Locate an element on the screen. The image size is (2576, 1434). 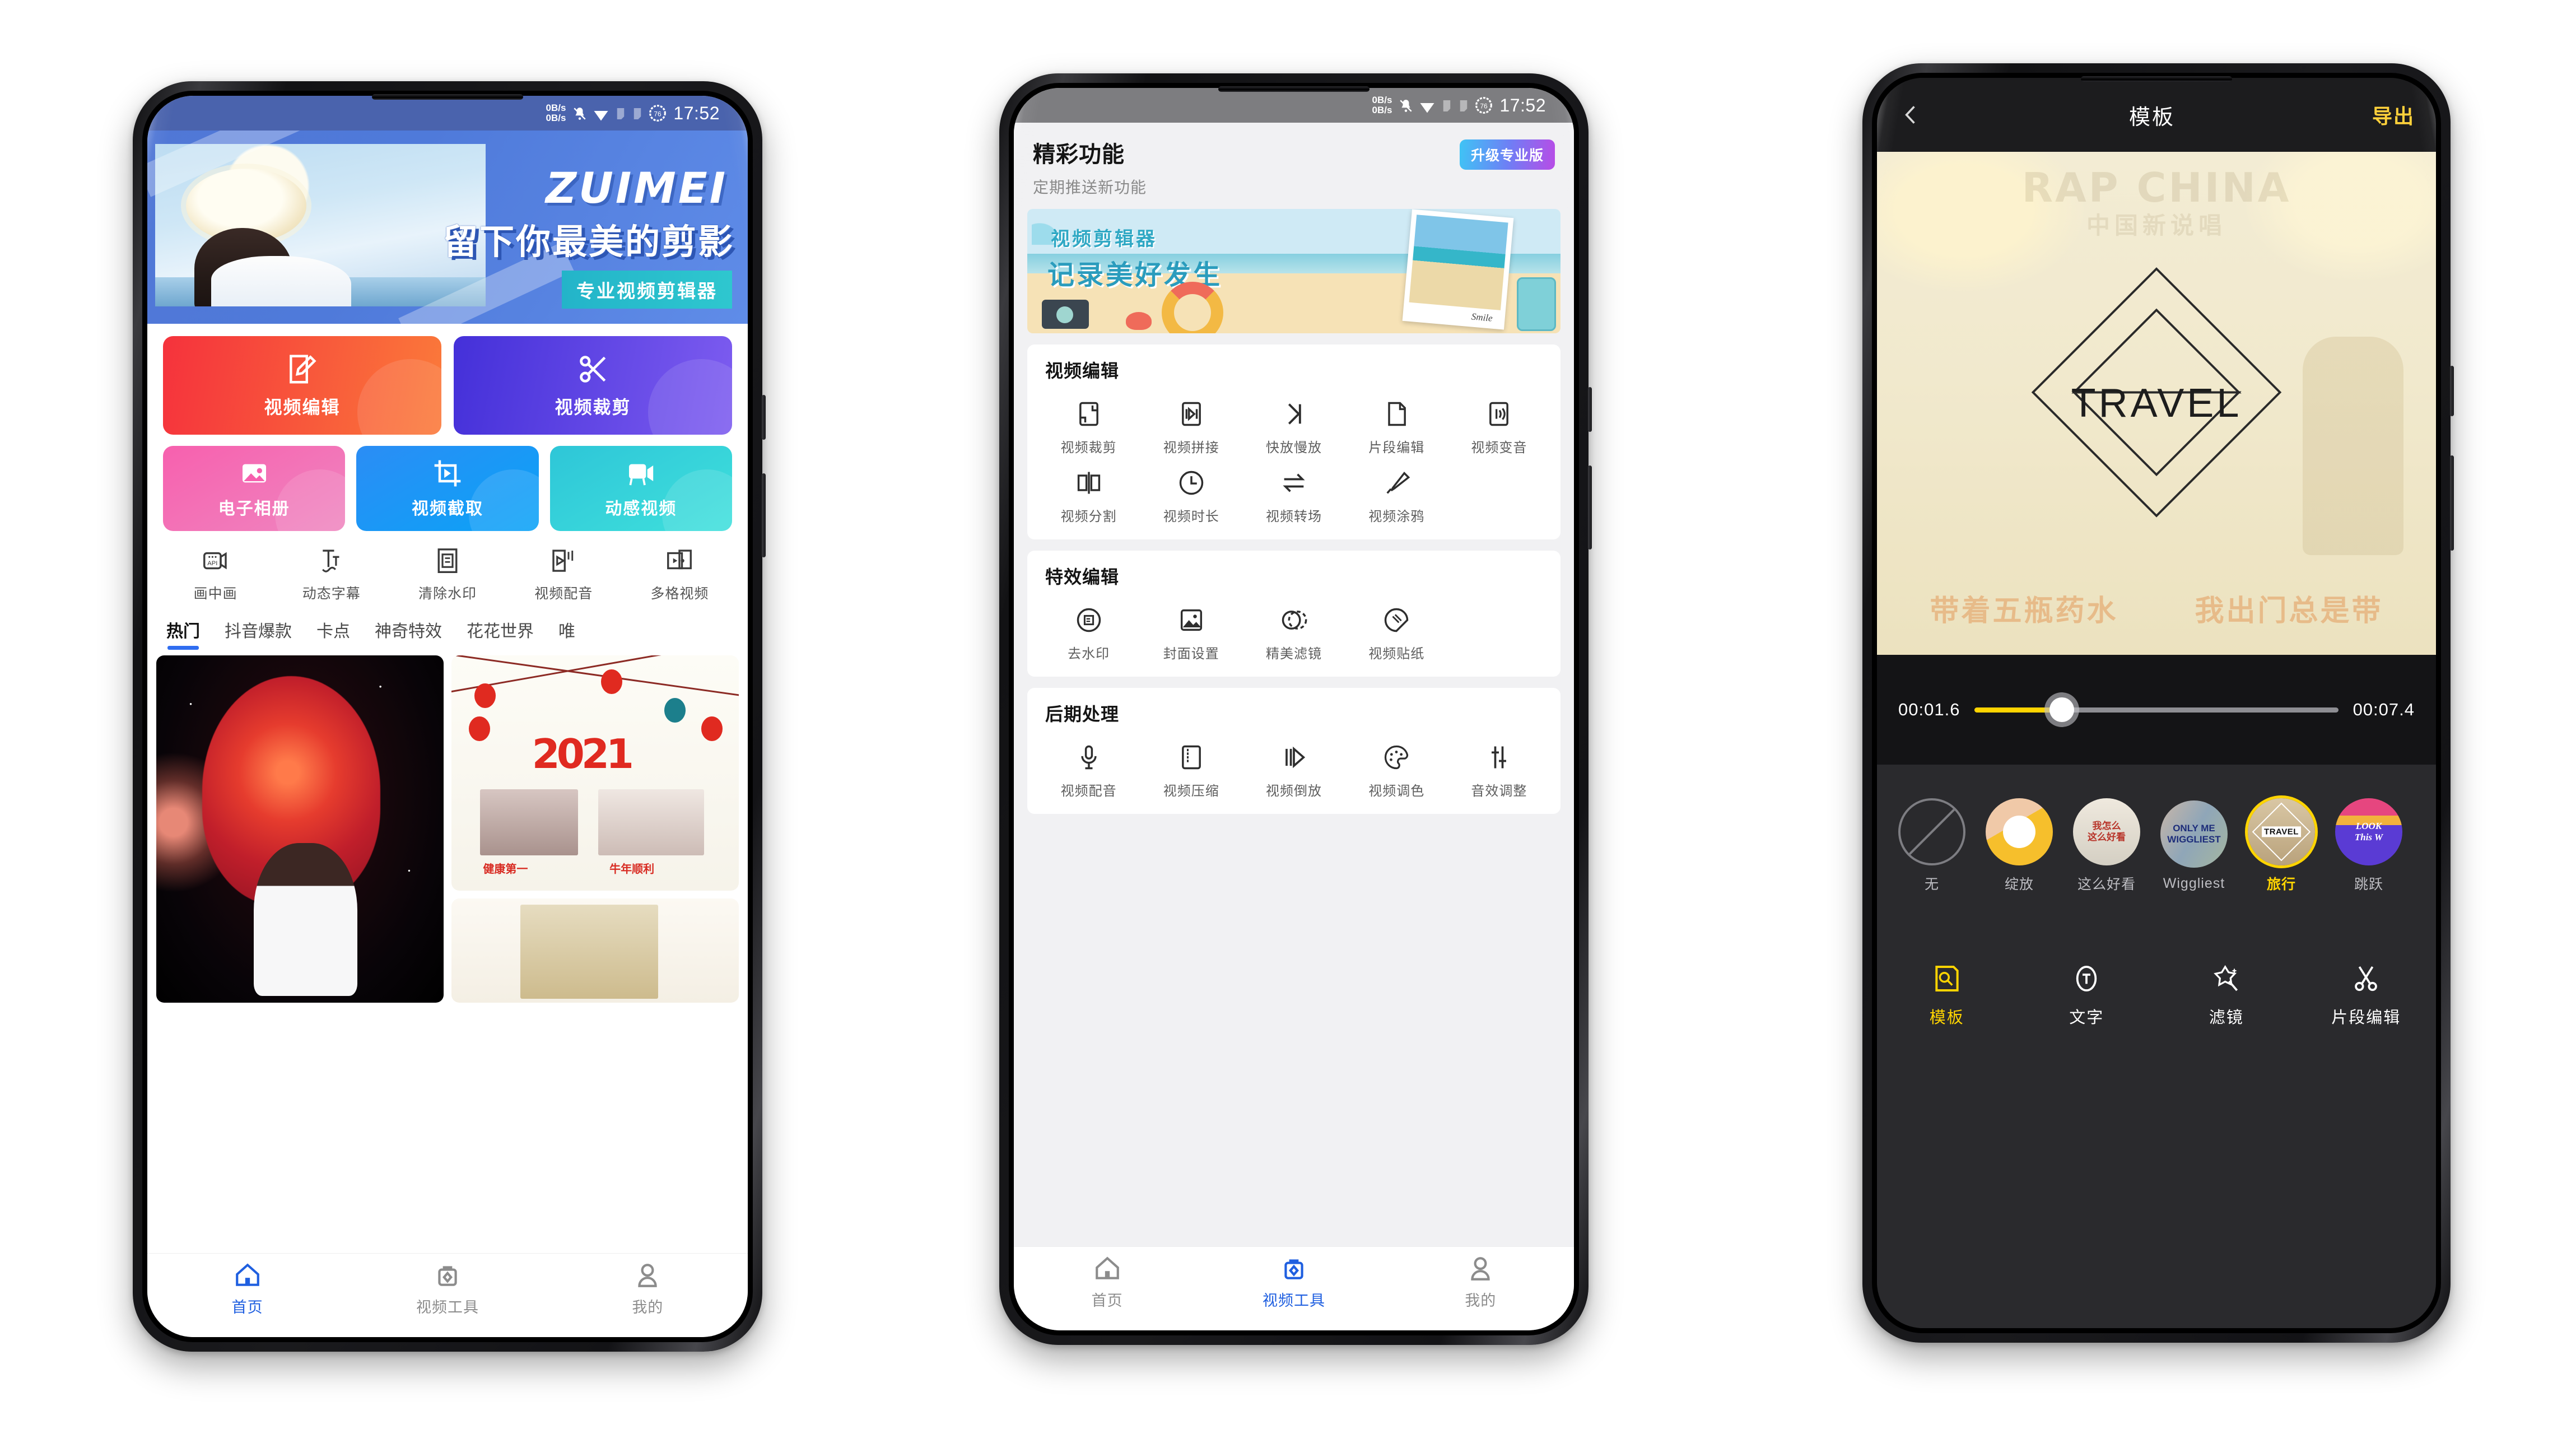
tool-video-duration: 视频时长 is located at coordinates (1191, 490).